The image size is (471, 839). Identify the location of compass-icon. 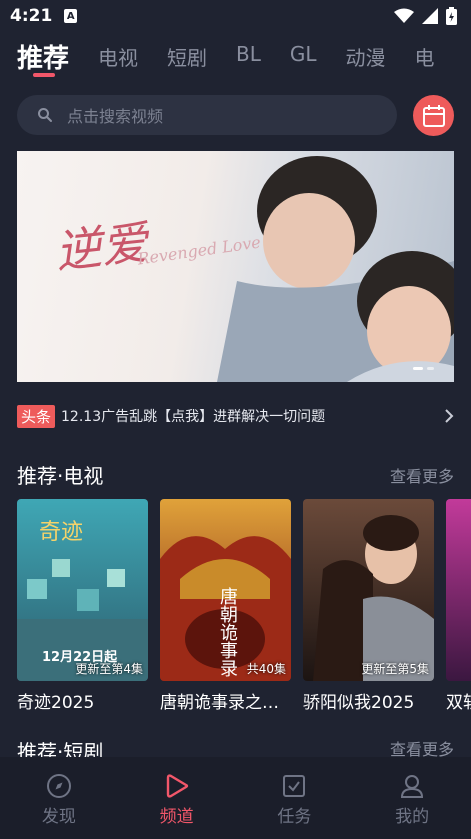
(58, 786).